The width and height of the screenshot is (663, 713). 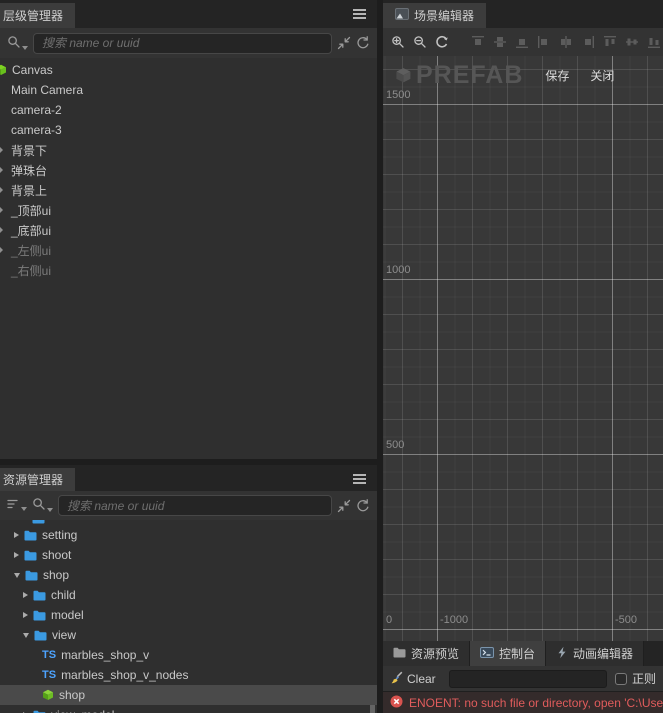 I want to click on canvas-icon, so click(x=3, y=70).